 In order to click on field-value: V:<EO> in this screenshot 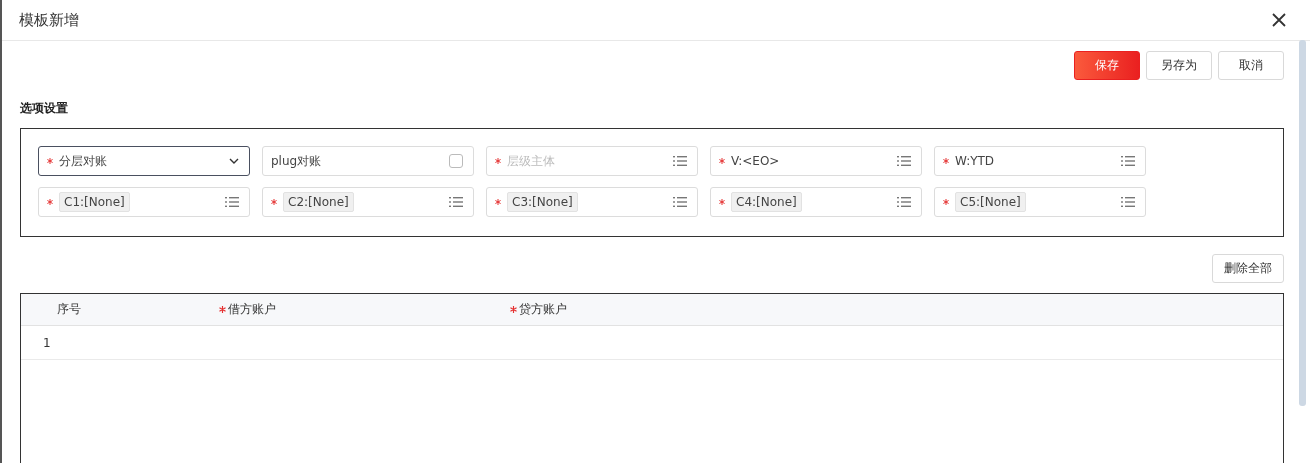, I will do `click(755, 161)`.